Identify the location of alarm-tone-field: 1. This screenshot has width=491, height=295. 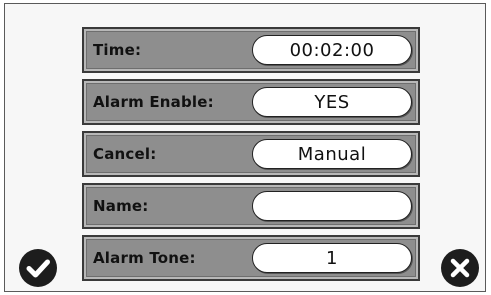
(332, 258).